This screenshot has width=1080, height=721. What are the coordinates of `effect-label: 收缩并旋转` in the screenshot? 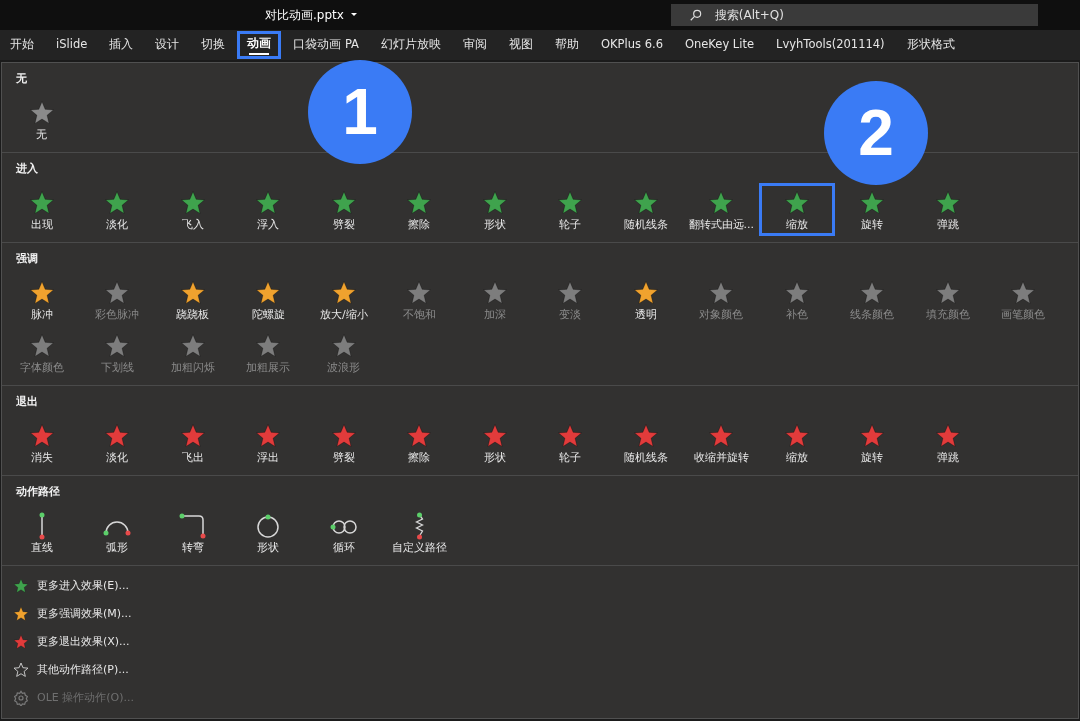 It's located at (721, 458).